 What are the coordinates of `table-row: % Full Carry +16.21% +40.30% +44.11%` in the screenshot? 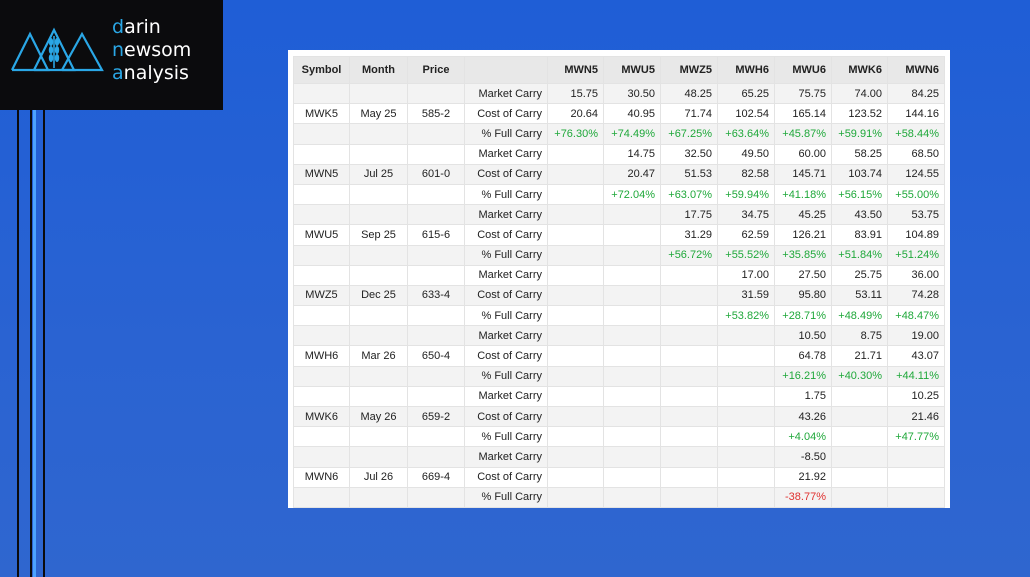 It's located at (619, 376).